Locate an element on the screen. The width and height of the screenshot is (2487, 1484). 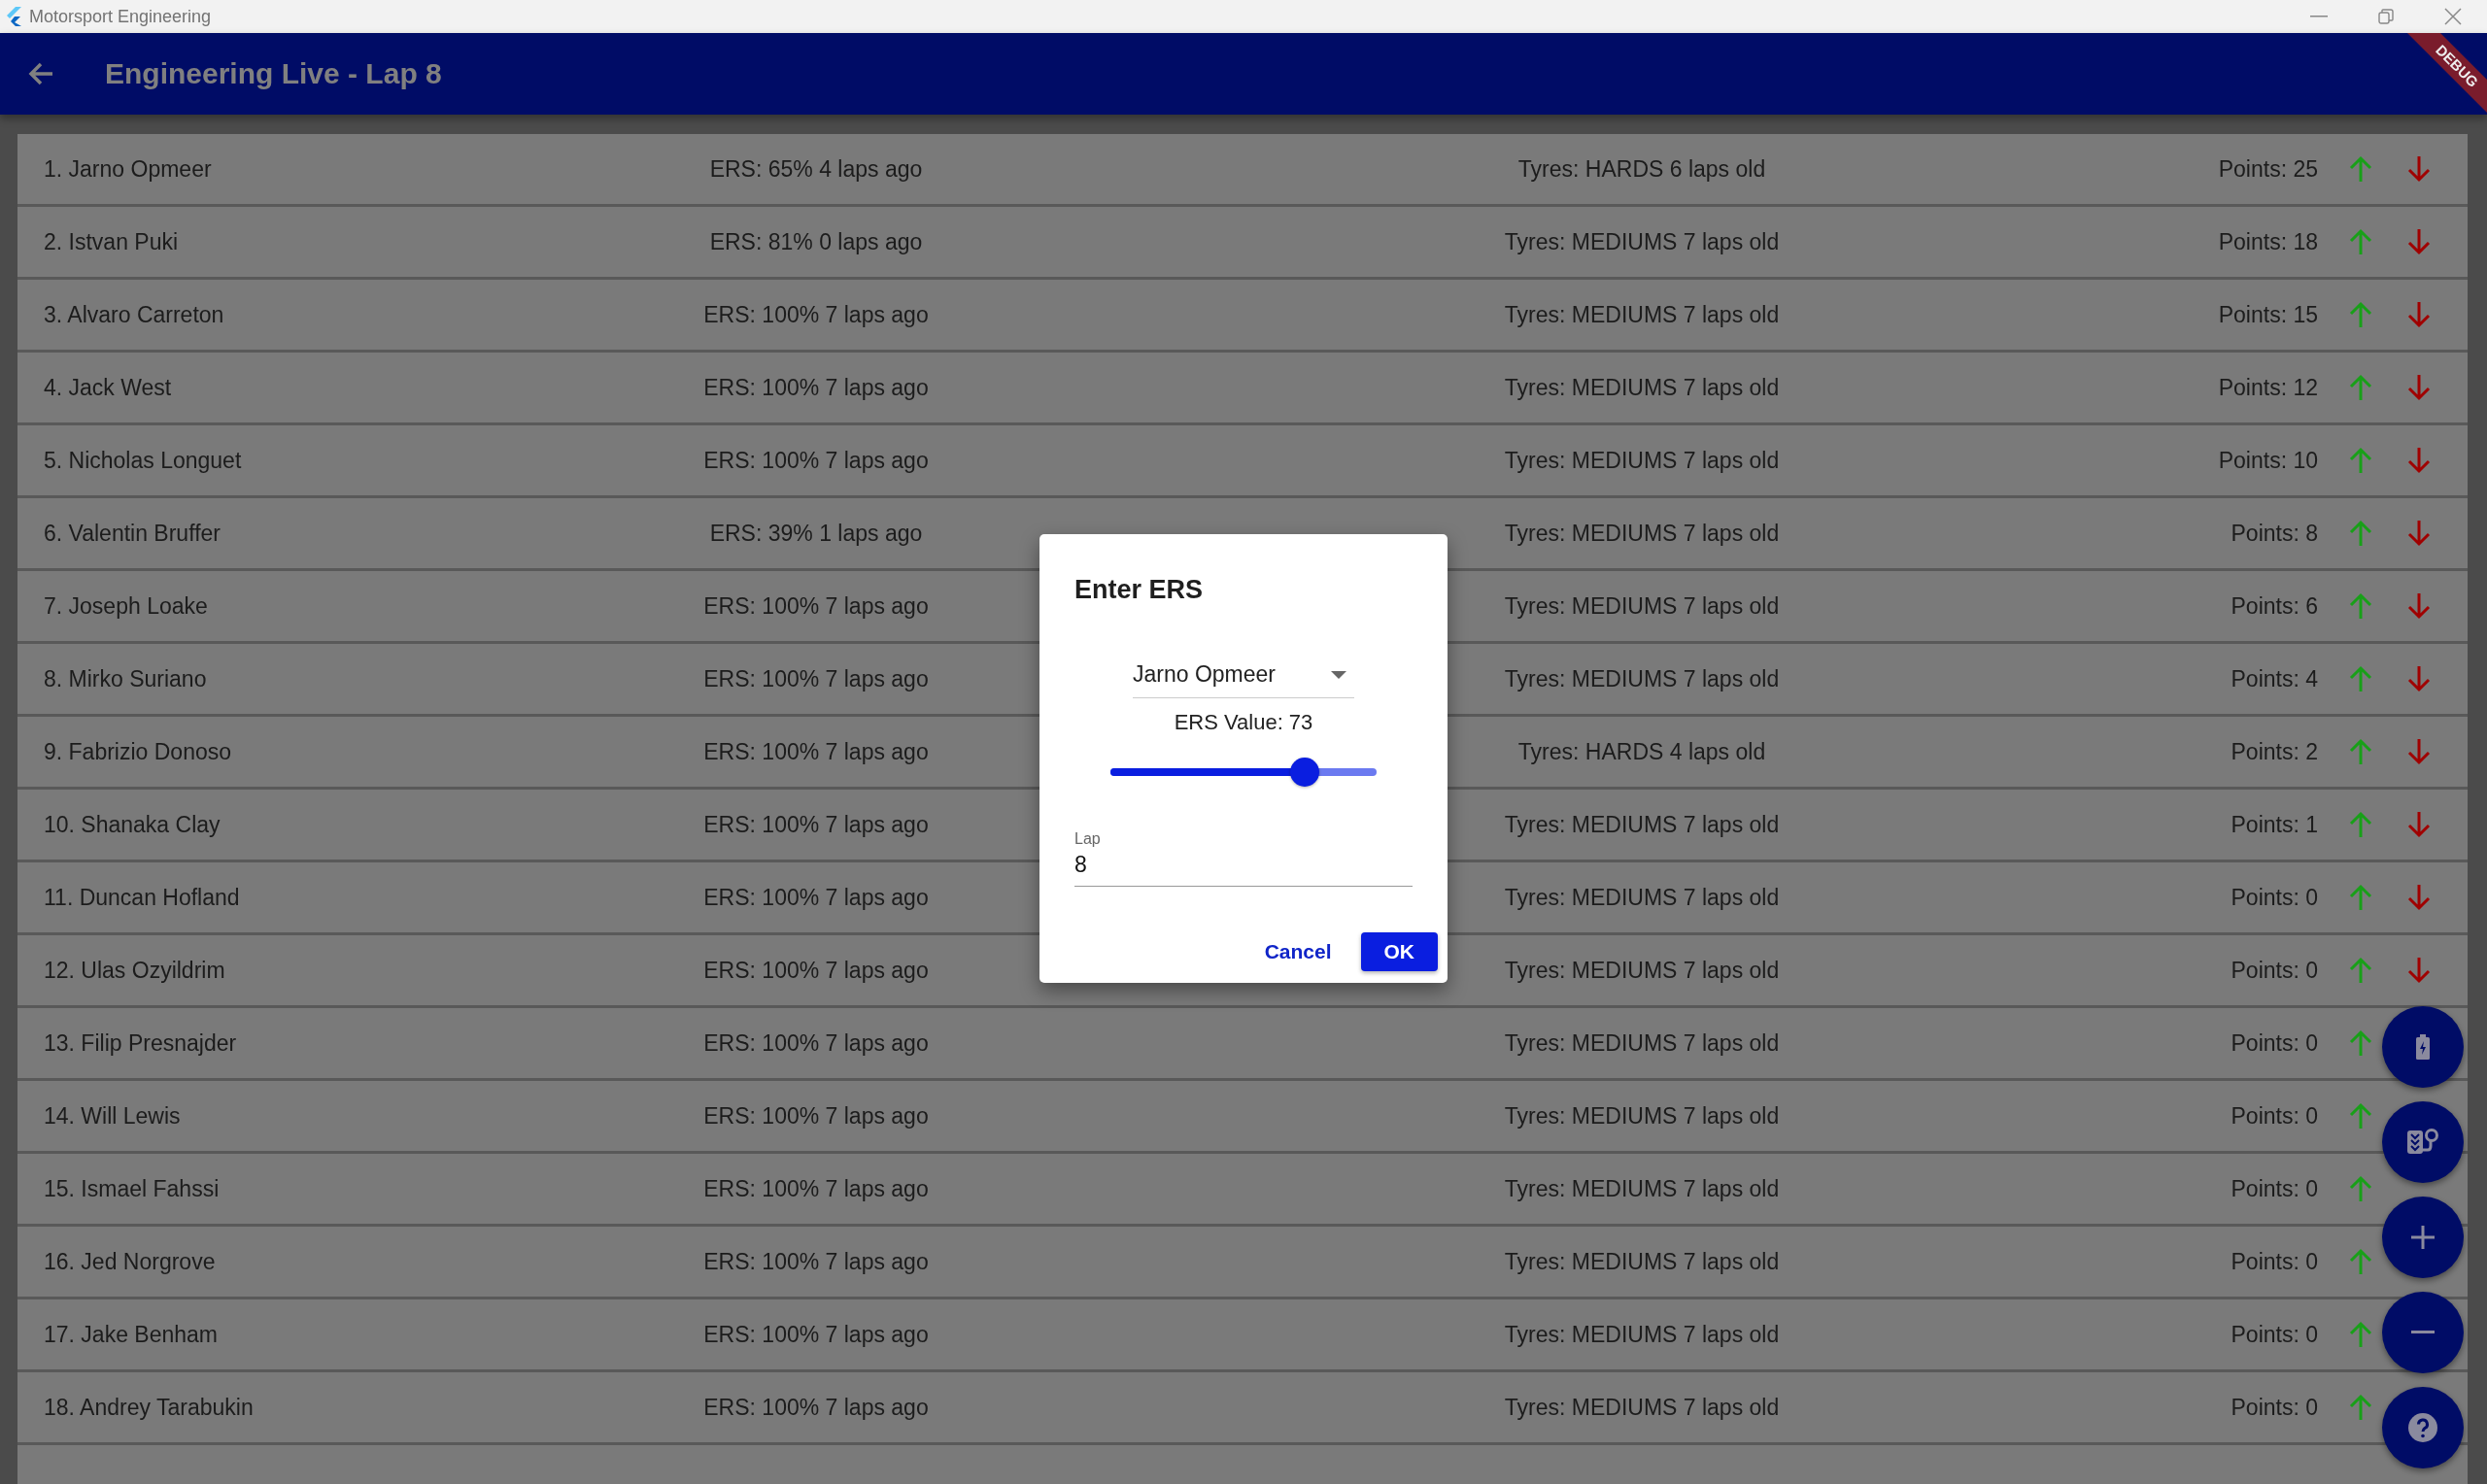
driver-name: 12. Ulas Ozyildrim is located at coordinates (134, 971).